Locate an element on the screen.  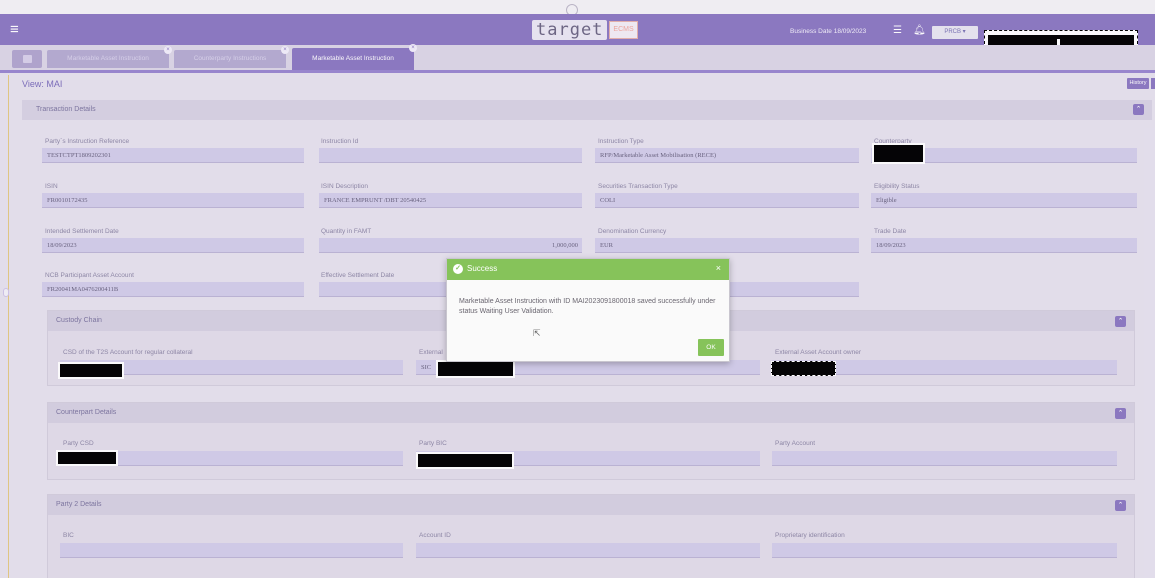
hamburger-icon: ≡ is located at coordinates (14, 29).